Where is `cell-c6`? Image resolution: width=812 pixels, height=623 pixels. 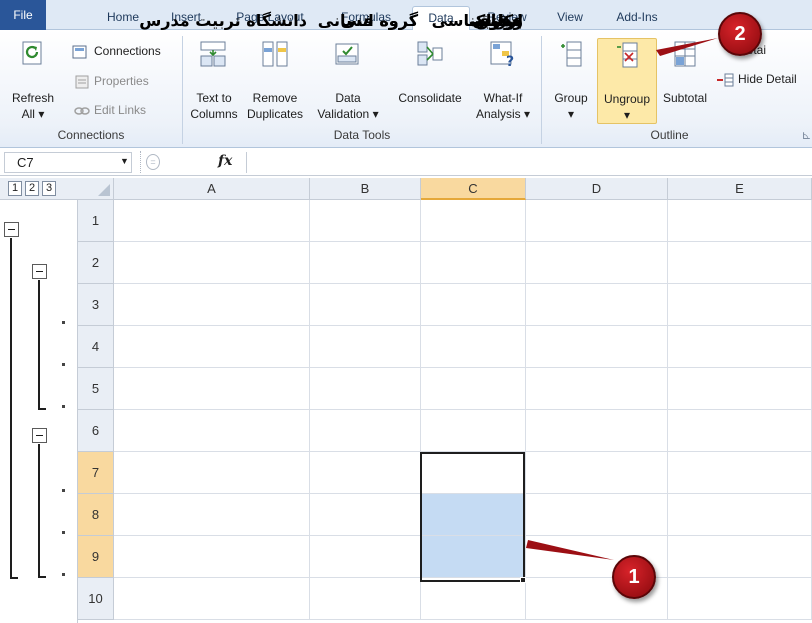 cell-c6 is located at coordinates (473, 431).